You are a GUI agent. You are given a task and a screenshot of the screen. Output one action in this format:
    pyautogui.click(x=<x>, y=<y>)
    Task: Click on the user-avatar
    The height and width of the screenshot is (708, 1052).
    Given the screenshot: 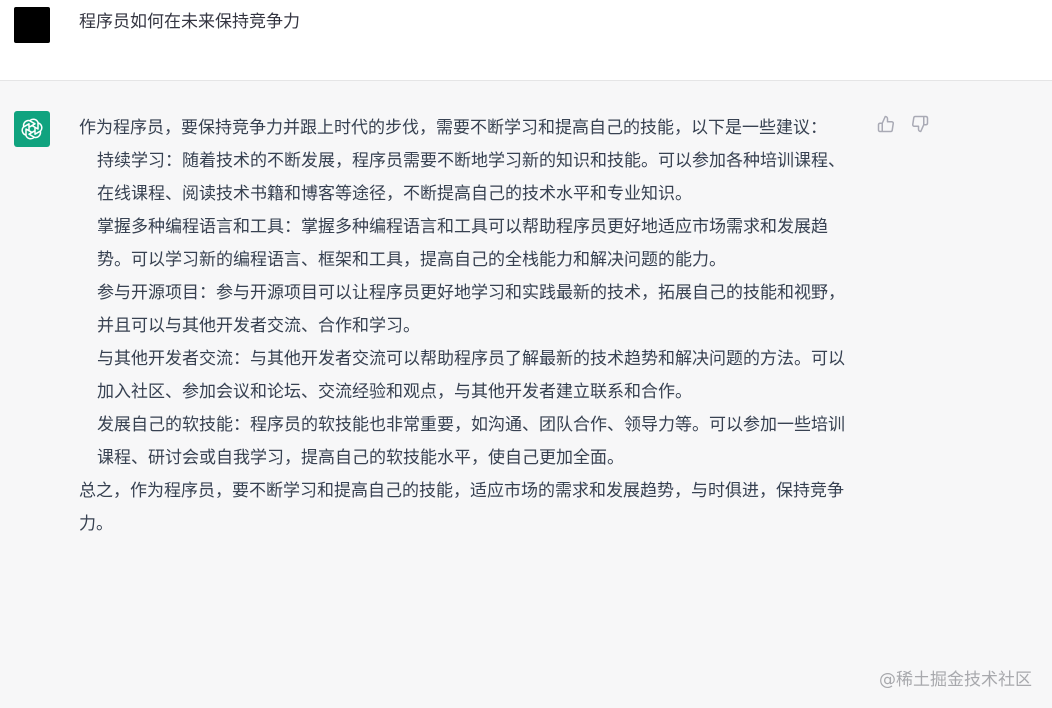 What is the action you would take?
    pyautogui.click(x=32, y=25)
    